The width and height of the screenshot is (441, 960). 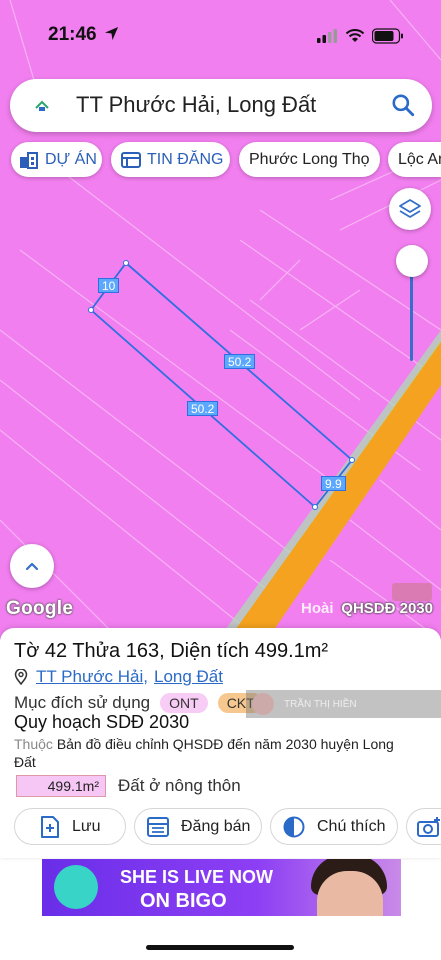 I want to click on camera-add-icon, so click(x=429, y=827).